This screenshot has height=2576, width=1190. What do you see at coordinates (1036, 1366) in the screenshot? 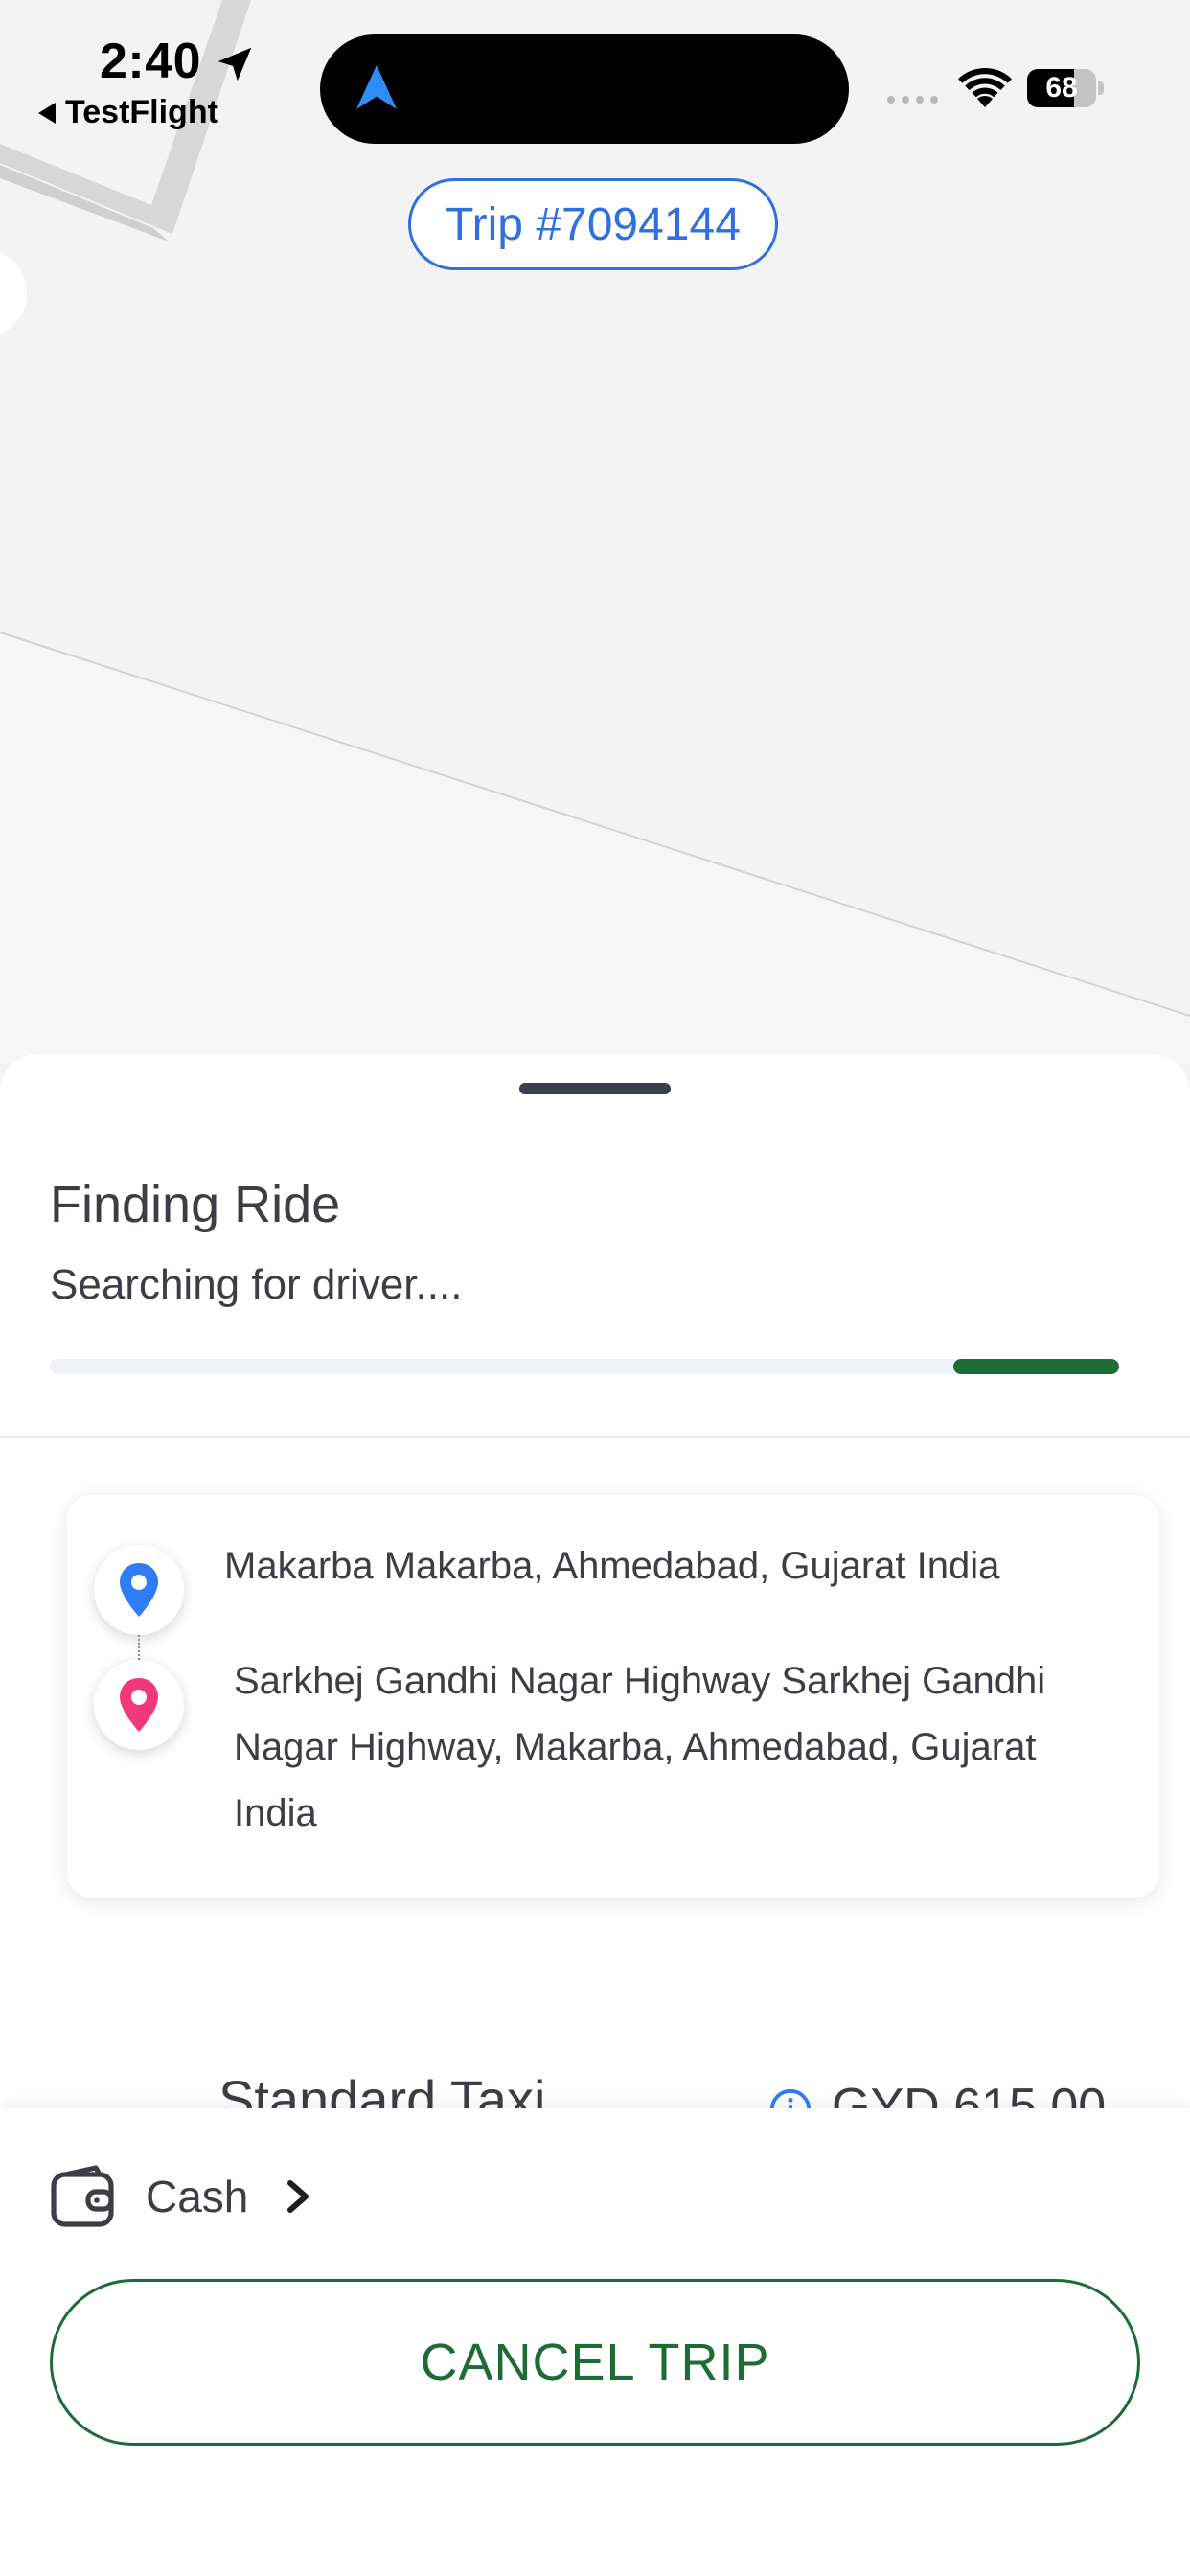
I see `progress-indicator` at bounding box center [1036, 1366].